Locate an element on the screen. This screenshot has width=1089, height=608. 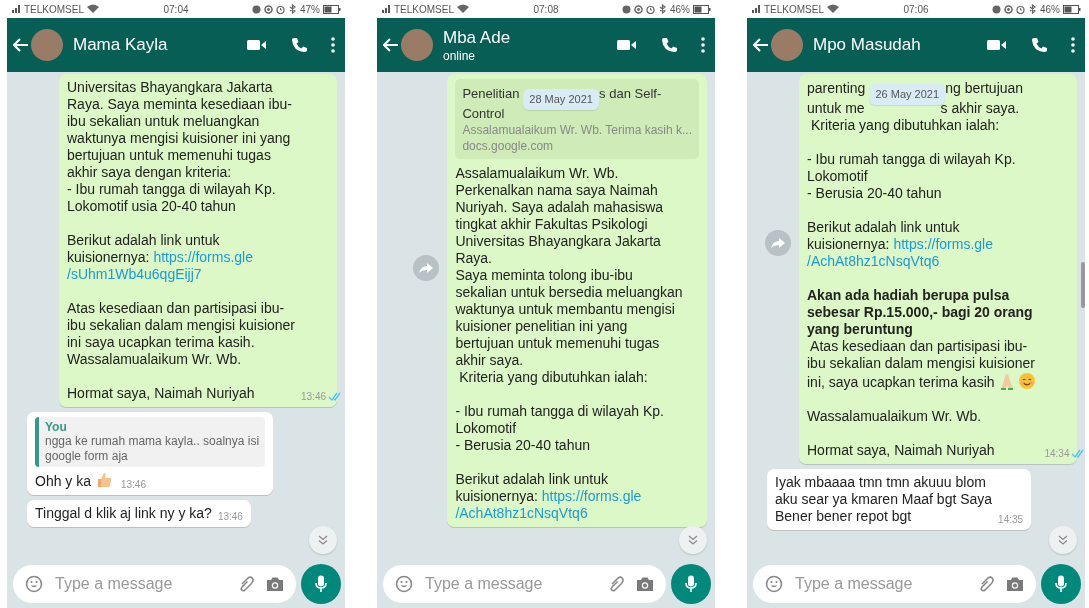
message-time: 14:35 is located at coordinates (1011, 519).